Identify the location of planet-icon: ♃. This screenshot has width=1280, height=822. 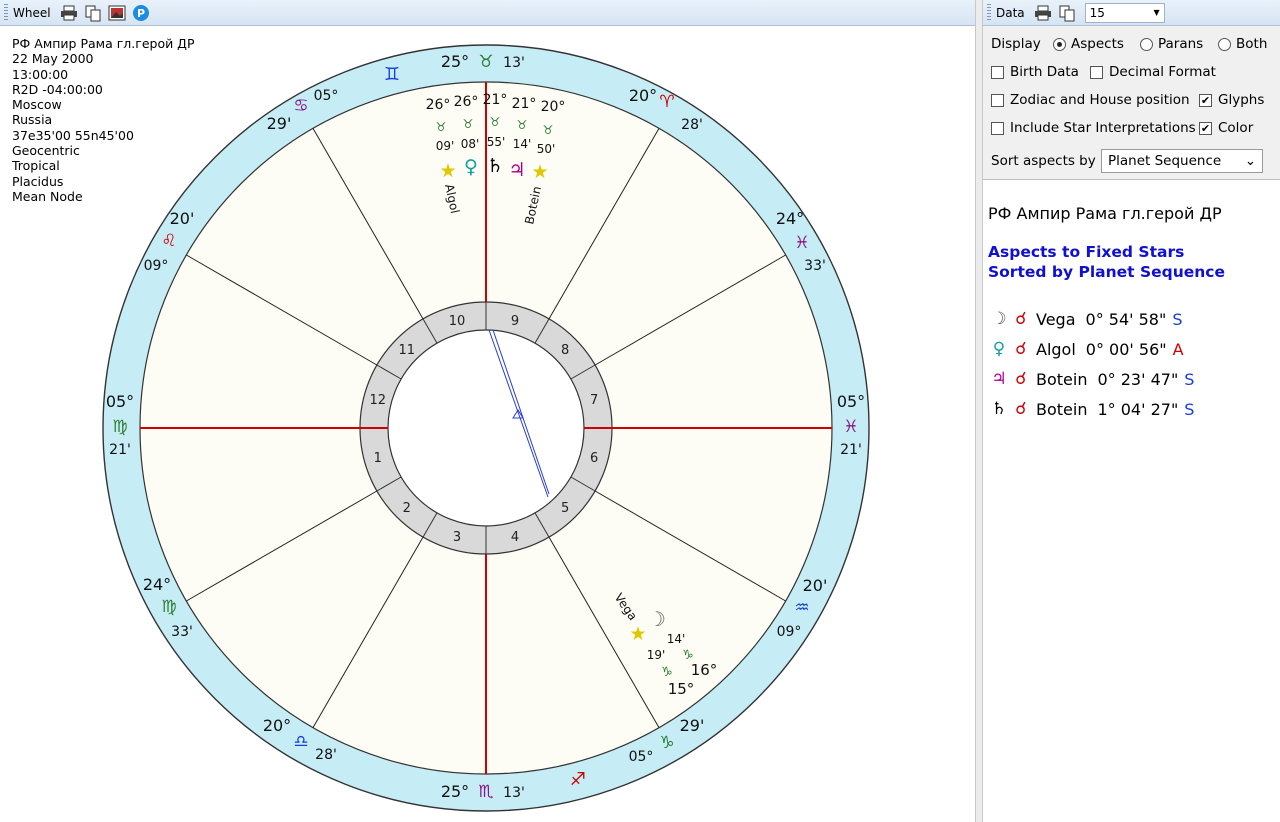
(516, 170).